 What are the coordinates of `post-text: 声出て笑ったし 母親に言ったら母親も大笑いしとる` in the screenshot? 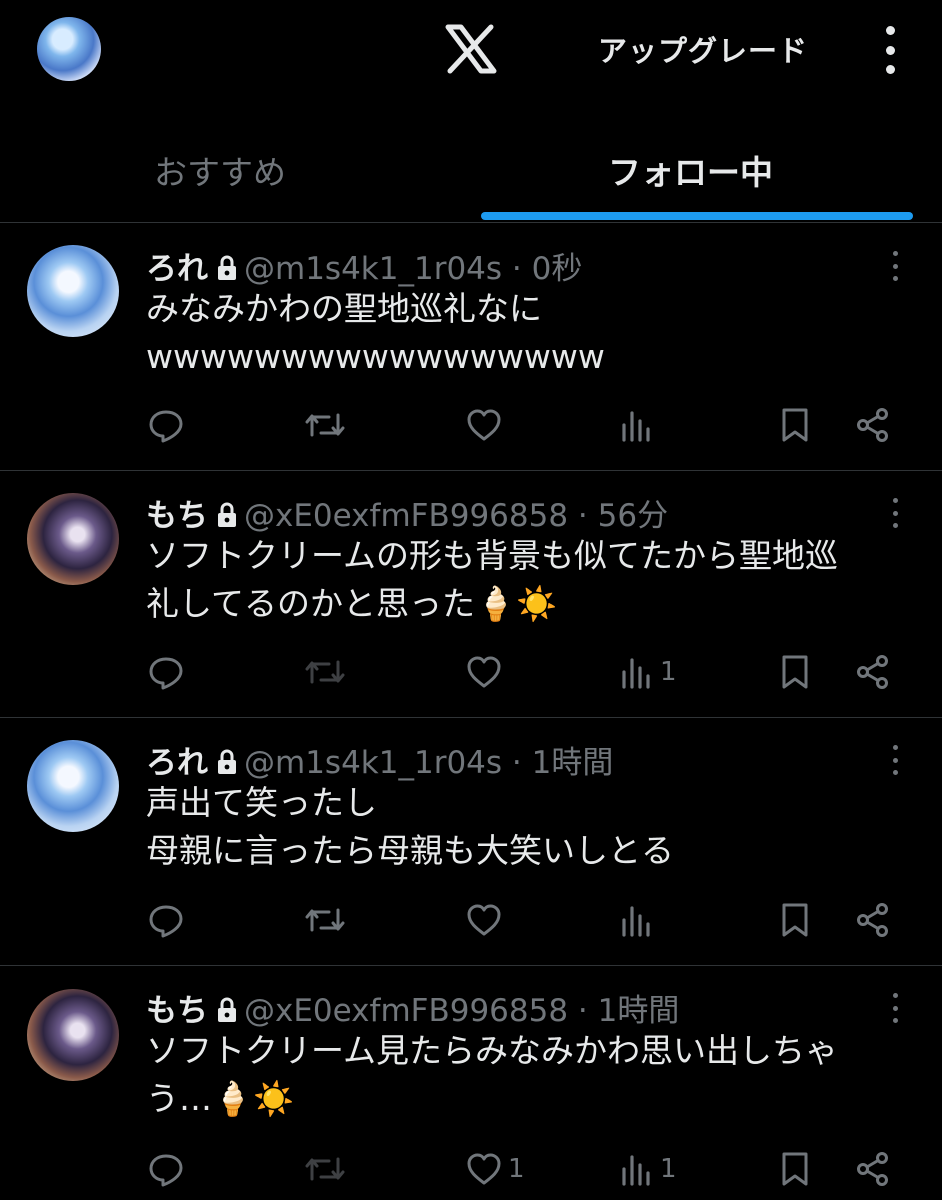 It's located at (410, 826).